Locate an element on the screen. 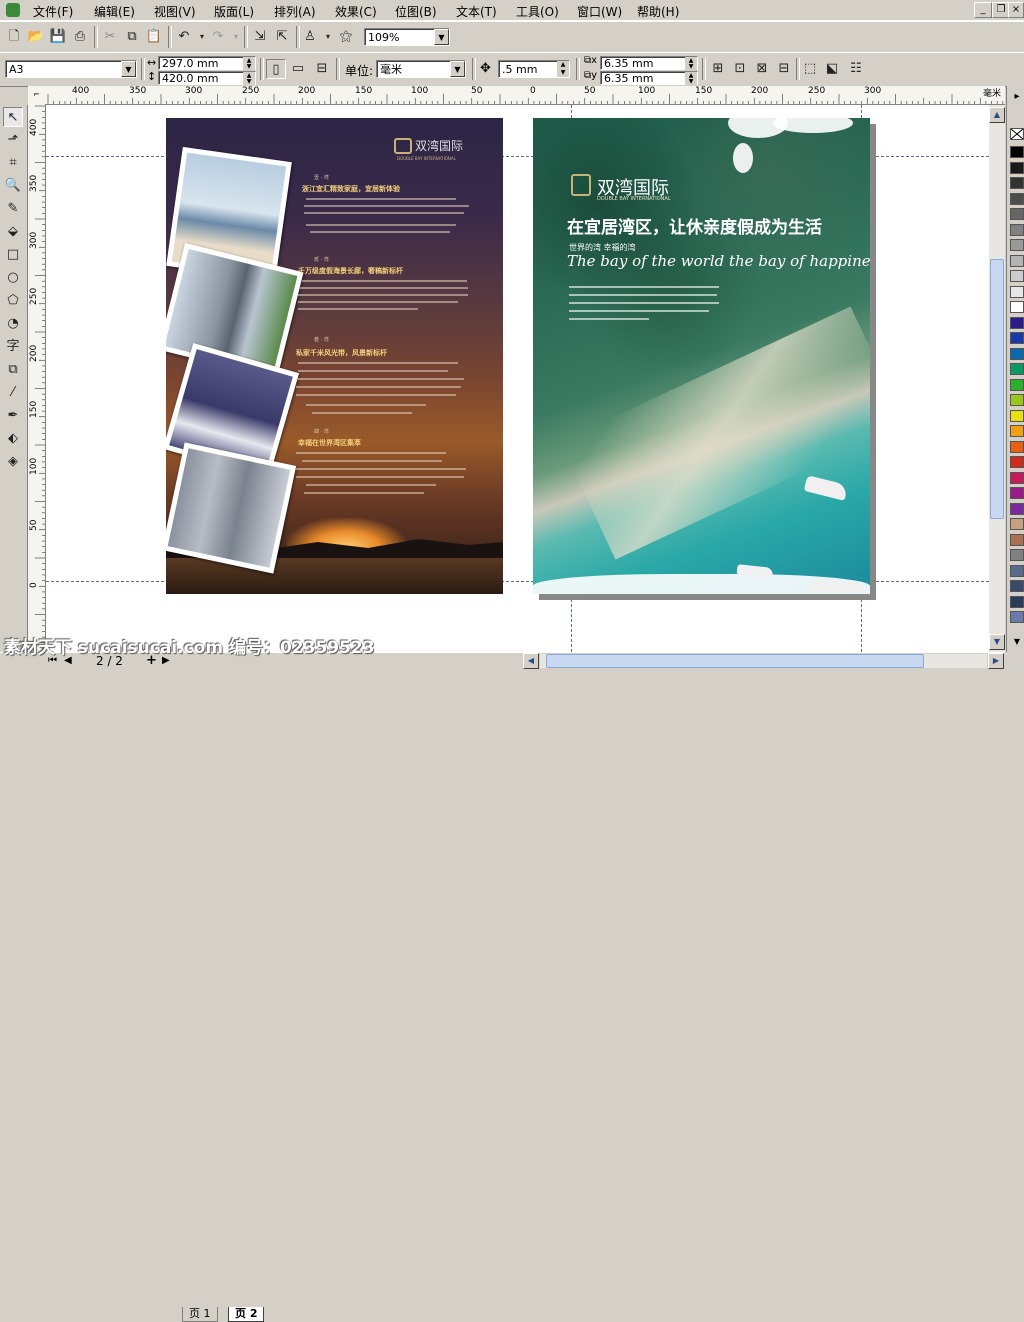  menu-text: 文本(T) is located at coordinates (476, 11).